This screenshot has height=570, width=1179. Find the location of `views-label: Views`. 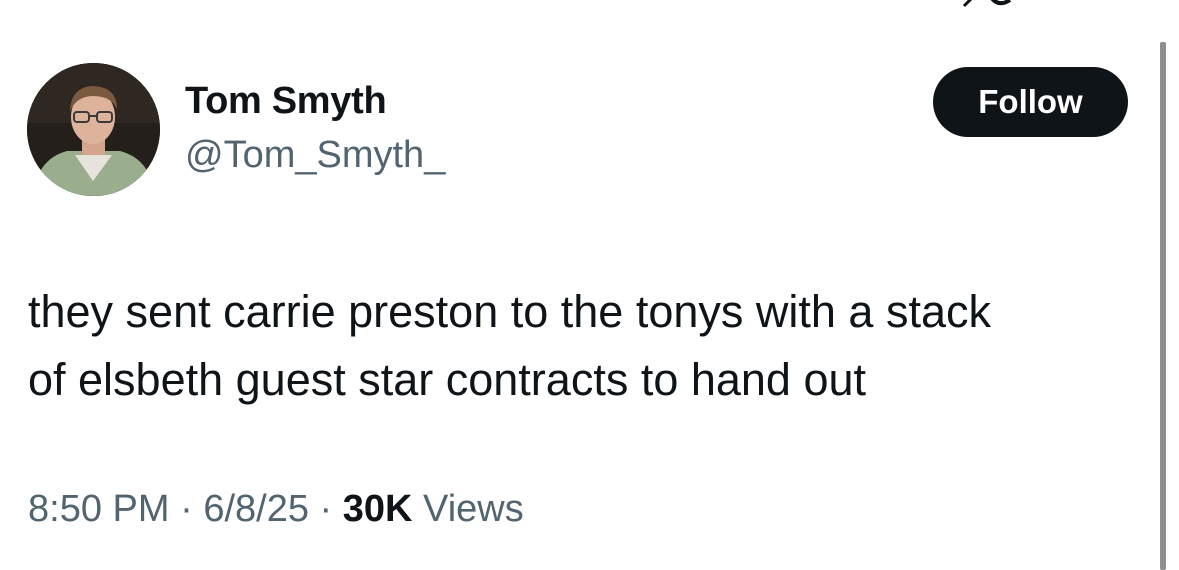

views-label: Views is located at coordinates (473, 509).